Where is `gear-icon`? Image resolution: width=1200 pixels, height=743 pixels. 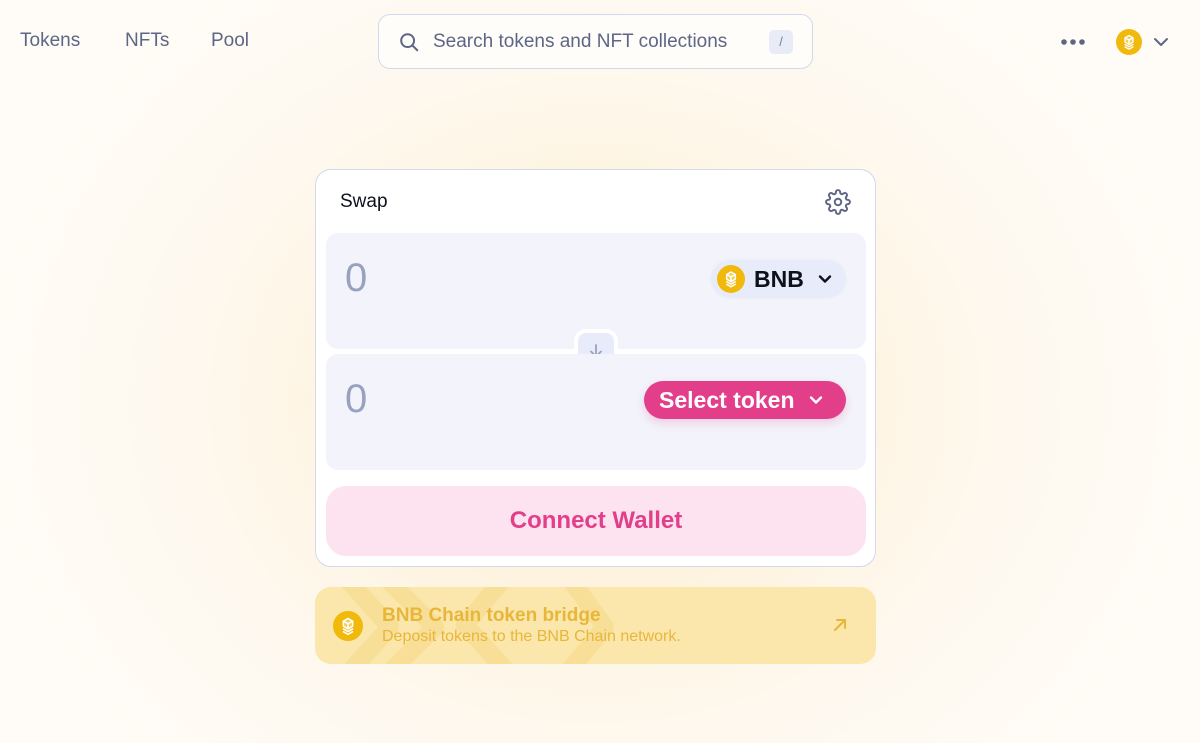
gear-icon is located at coordinates (838, 202).